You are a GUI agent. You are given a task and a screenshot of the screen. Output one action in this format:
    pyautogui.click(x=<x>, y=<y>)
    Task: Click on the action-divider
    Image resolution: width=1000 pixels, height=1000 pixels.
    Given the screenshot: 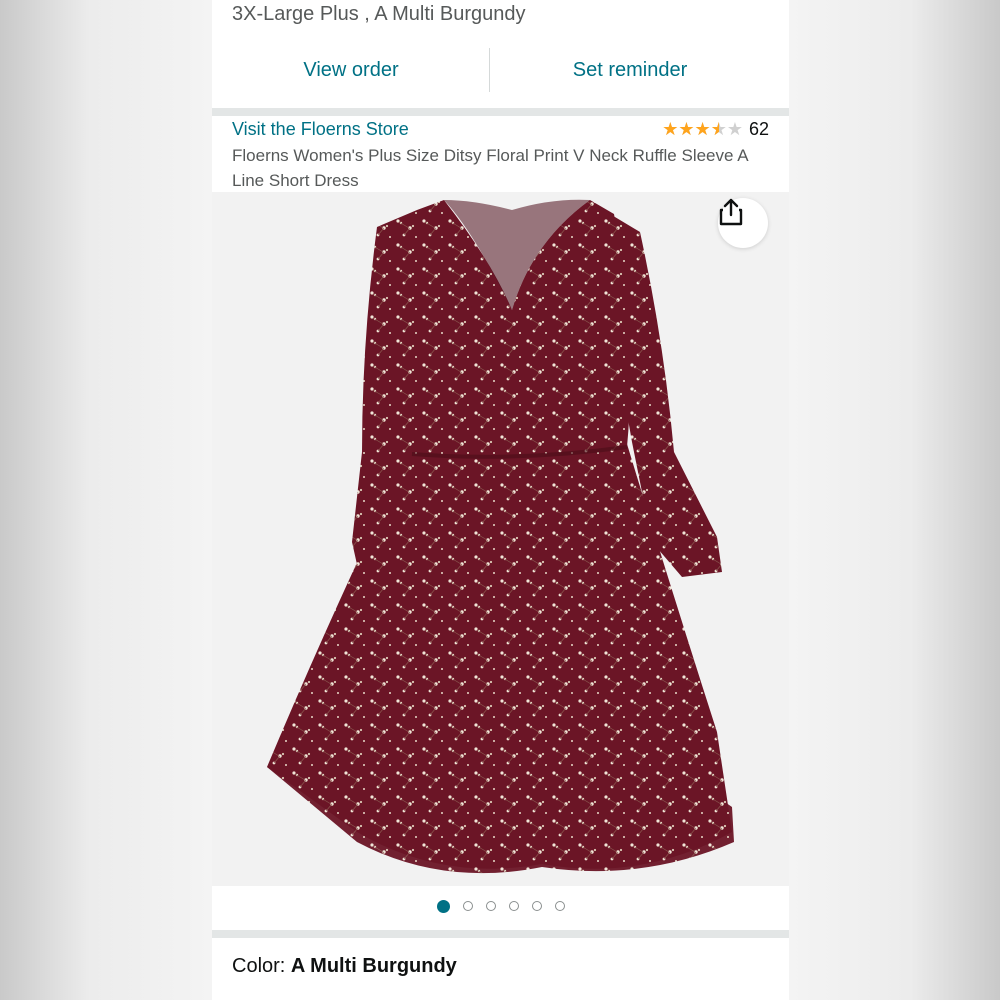 What is the action you would take?
    pyautogui.click(x=489, y=70)
    